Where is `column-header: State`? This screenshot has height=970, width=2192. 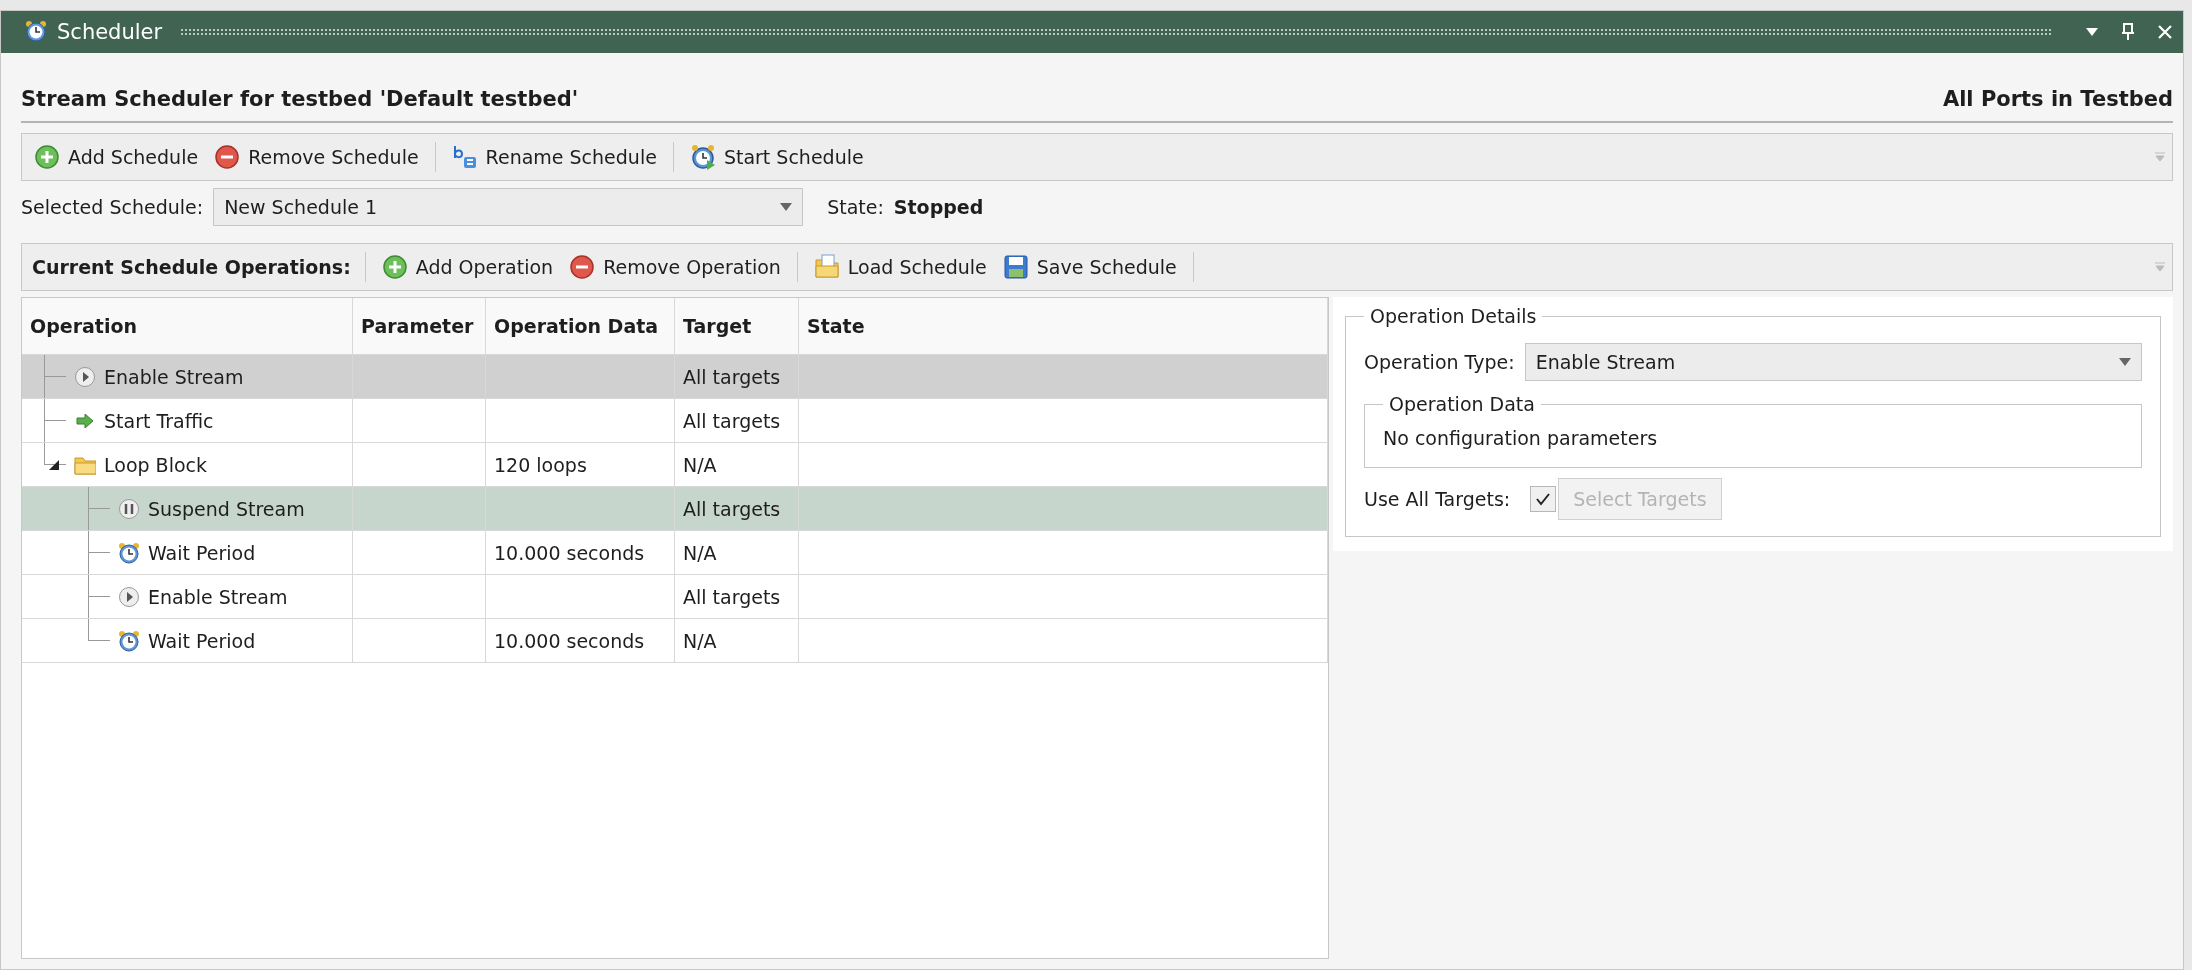 column-header: State is located at coordinates (1063, 326).